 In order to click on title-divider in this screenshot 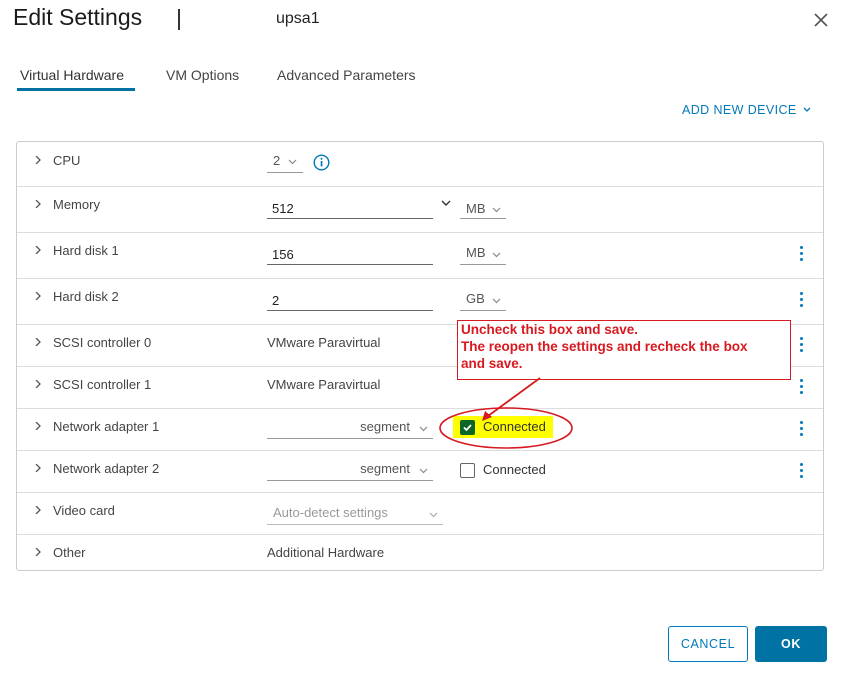, I will do `click(179, 19)`.